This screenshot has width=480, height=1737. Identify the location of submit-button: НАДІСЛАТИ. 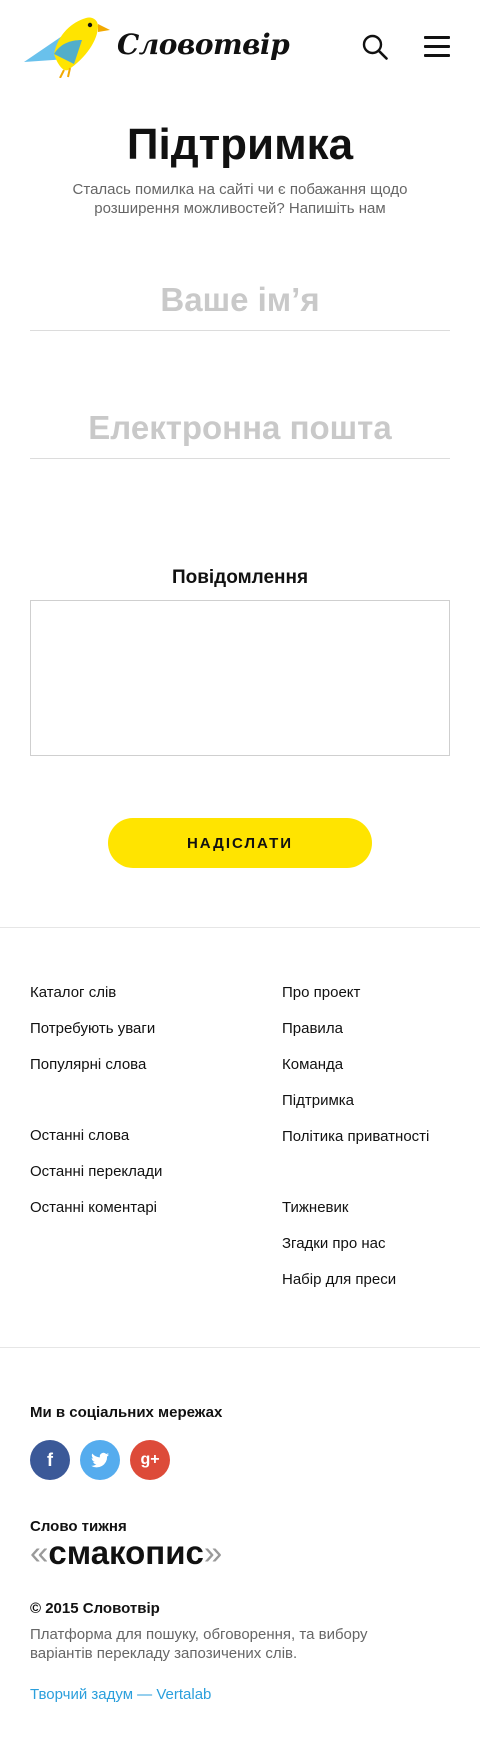
(240, 843).